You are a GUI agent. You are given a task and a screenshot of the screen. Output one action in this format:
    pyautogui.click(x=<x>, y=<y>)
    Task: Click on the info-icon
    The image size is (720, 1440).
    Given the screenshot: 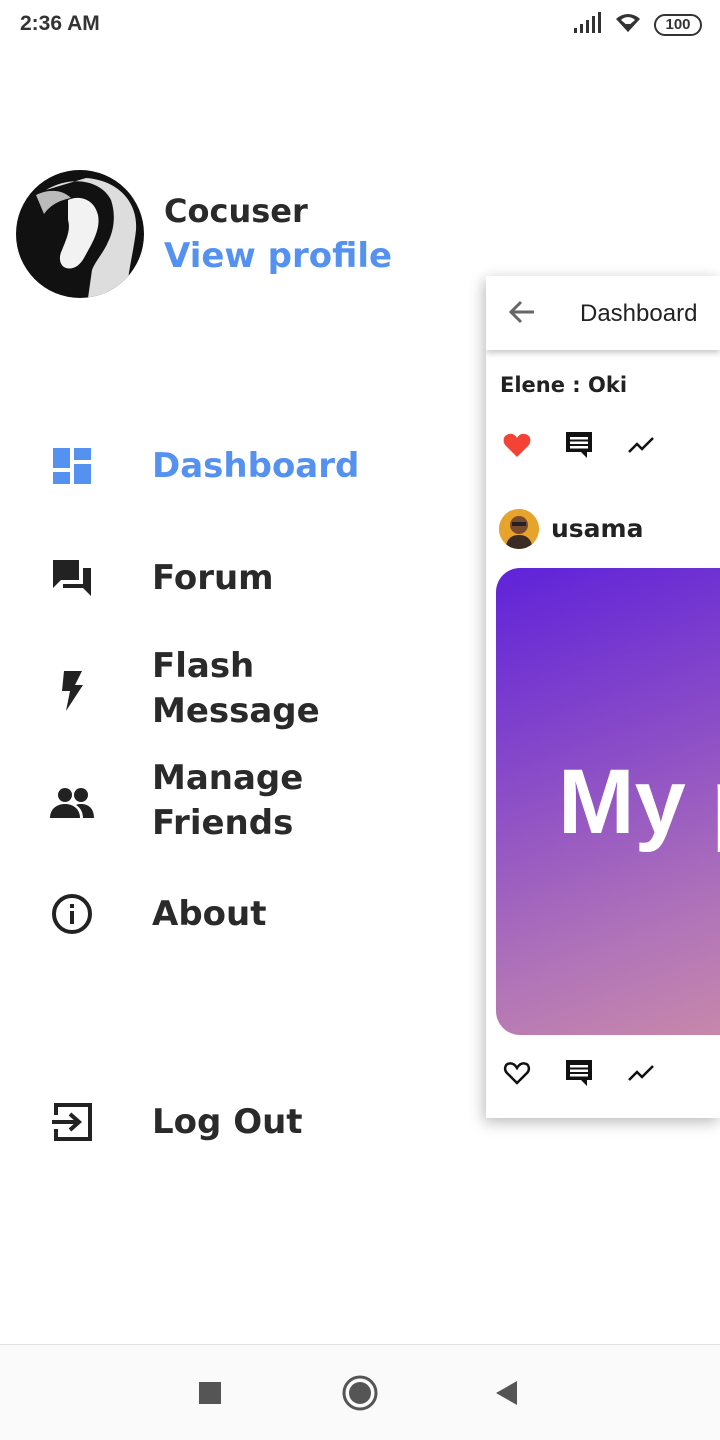 What is the action you would take?
    pyautogui.click(x=72, y=914)
    